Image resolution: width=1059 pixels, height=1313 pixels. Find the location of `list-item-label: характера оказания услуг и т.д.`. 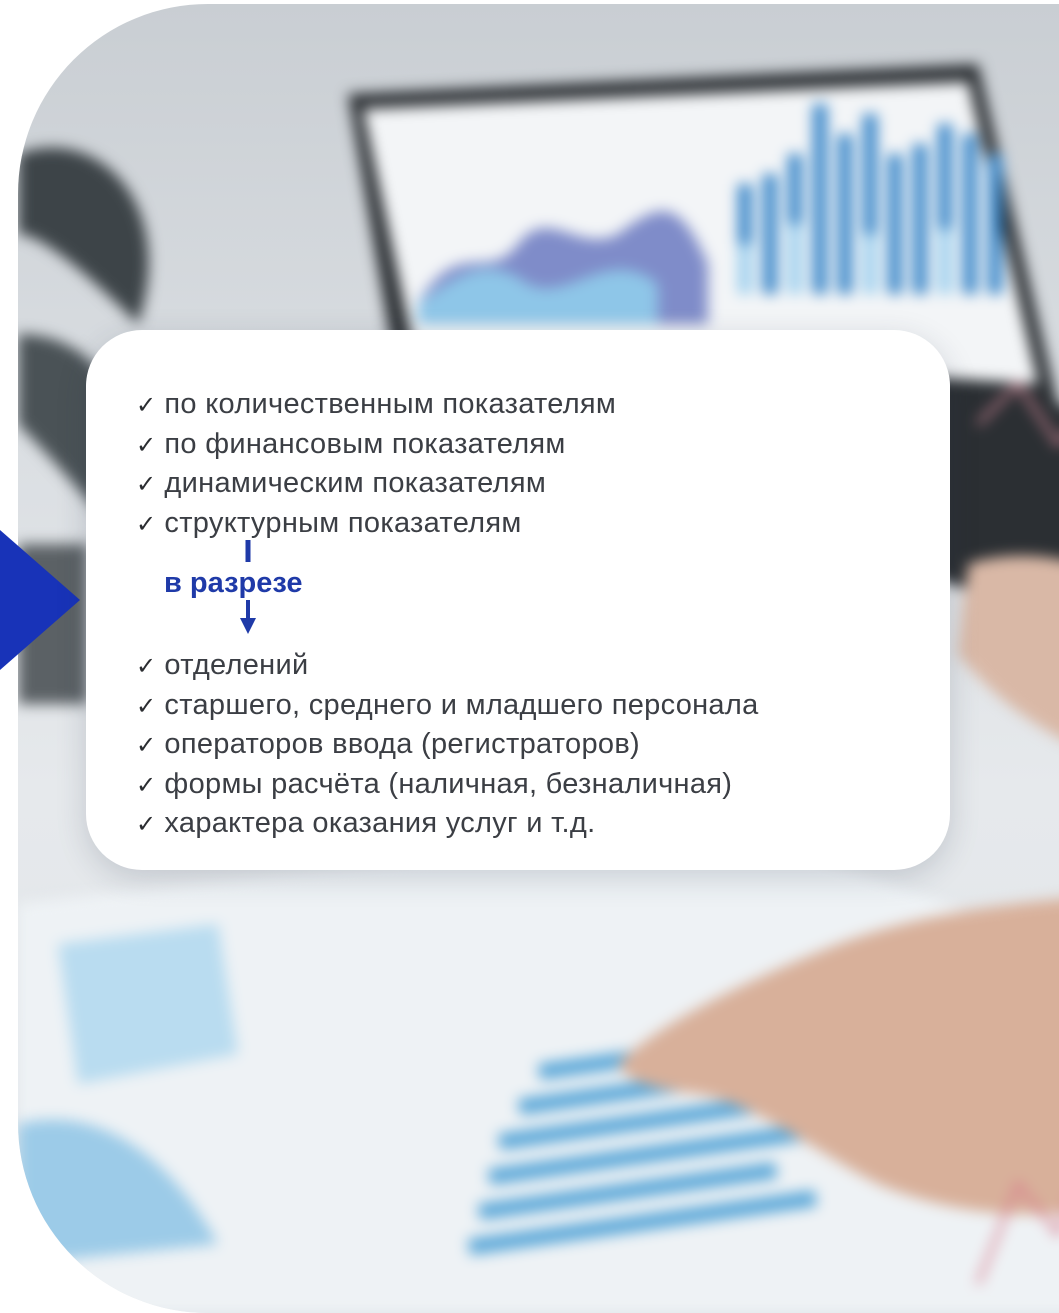

list-item-label: характера оказания услуг и т.д. is located at coordinates (380, 823).